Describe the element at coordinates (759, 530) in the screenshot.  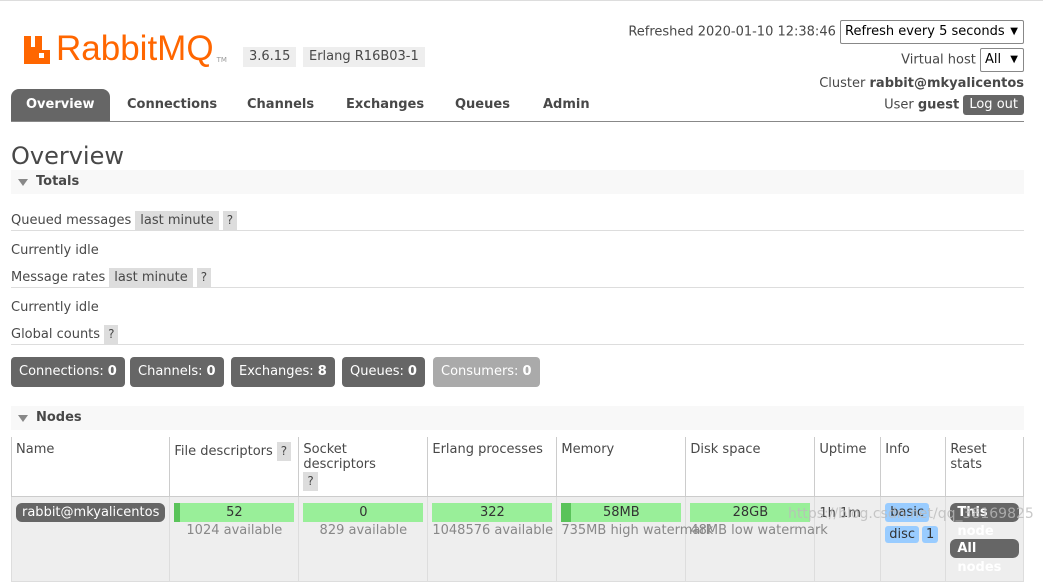
I see `disk-sub: 48MB low watermark` at that location.